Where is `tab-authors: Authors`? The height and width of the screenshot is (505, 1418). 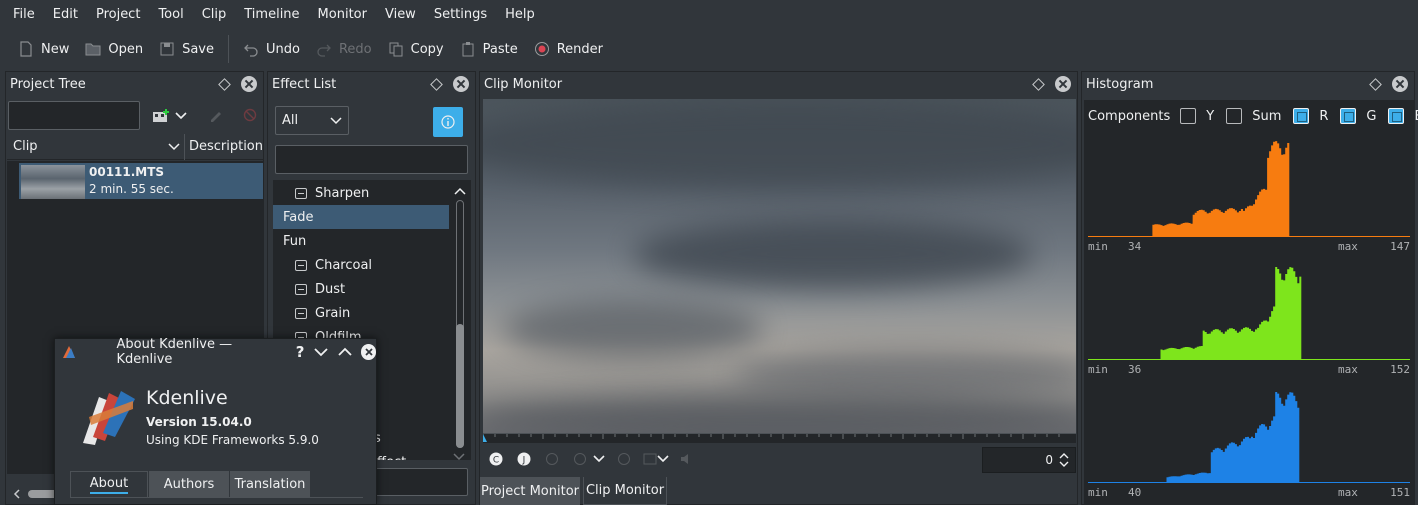 tab-authors: Authors is located at coordinates (189, 484).